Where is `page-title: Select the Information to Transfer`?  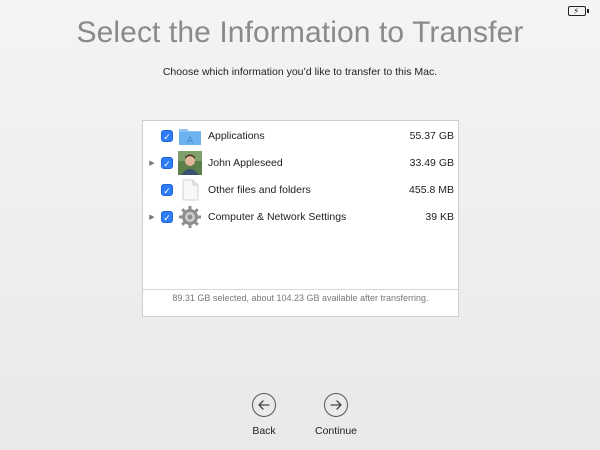
page-title: Select the Information to Transfer is located at coordinates (300, 32).